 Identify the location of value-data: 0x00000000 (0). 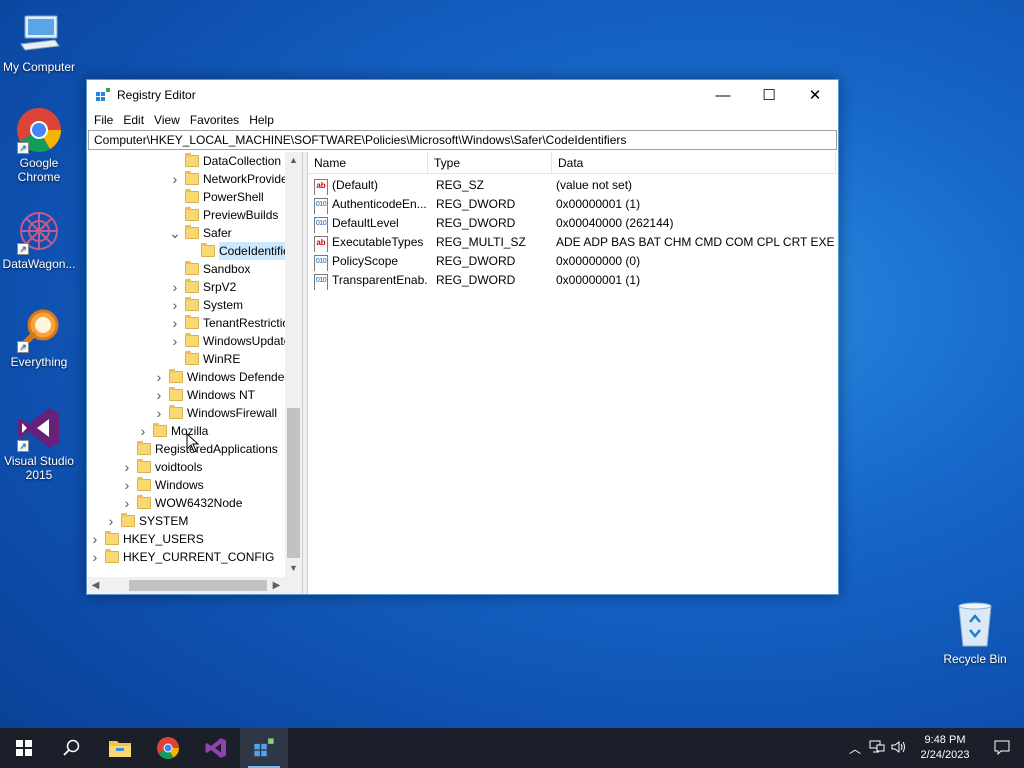
(598, 261).